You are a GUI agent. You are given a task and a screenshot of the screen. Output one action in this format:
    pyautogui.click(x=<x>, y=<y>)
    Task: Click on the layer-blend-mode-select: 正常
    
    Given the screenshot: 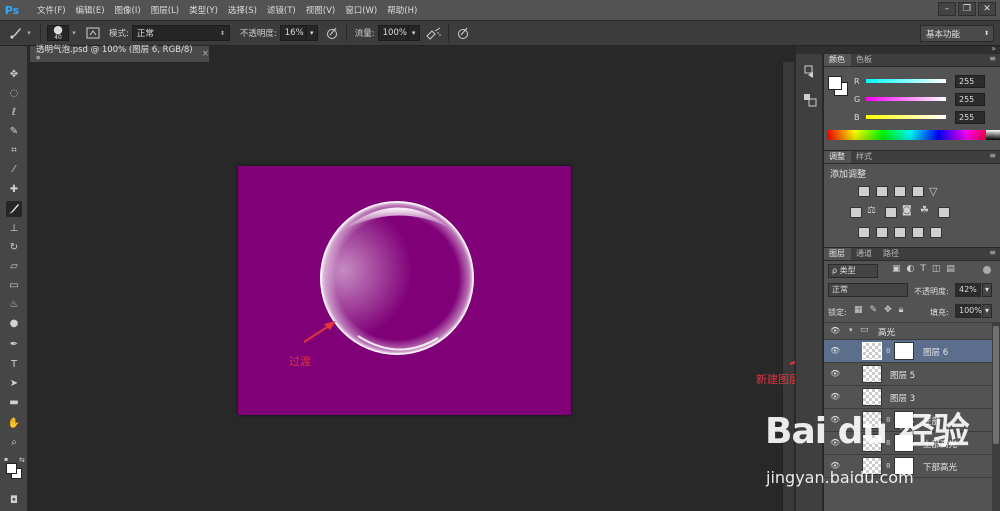 What is the action you would take?
    pyautogui.click(x=868, y=290)
    